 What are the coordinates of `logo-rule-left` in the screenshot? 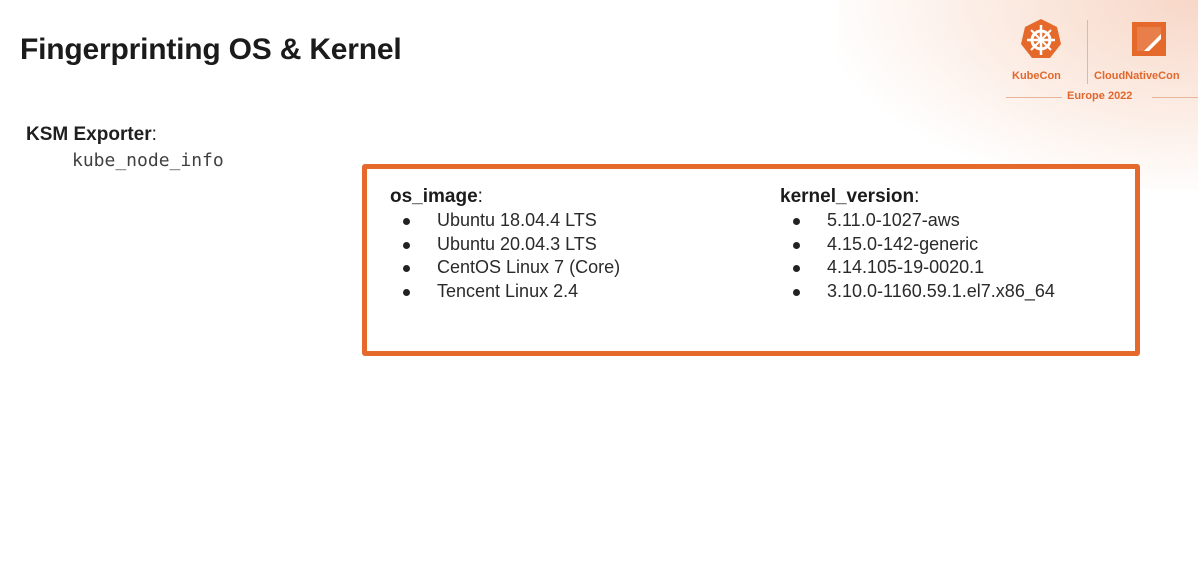 It's located at (1034, 97).